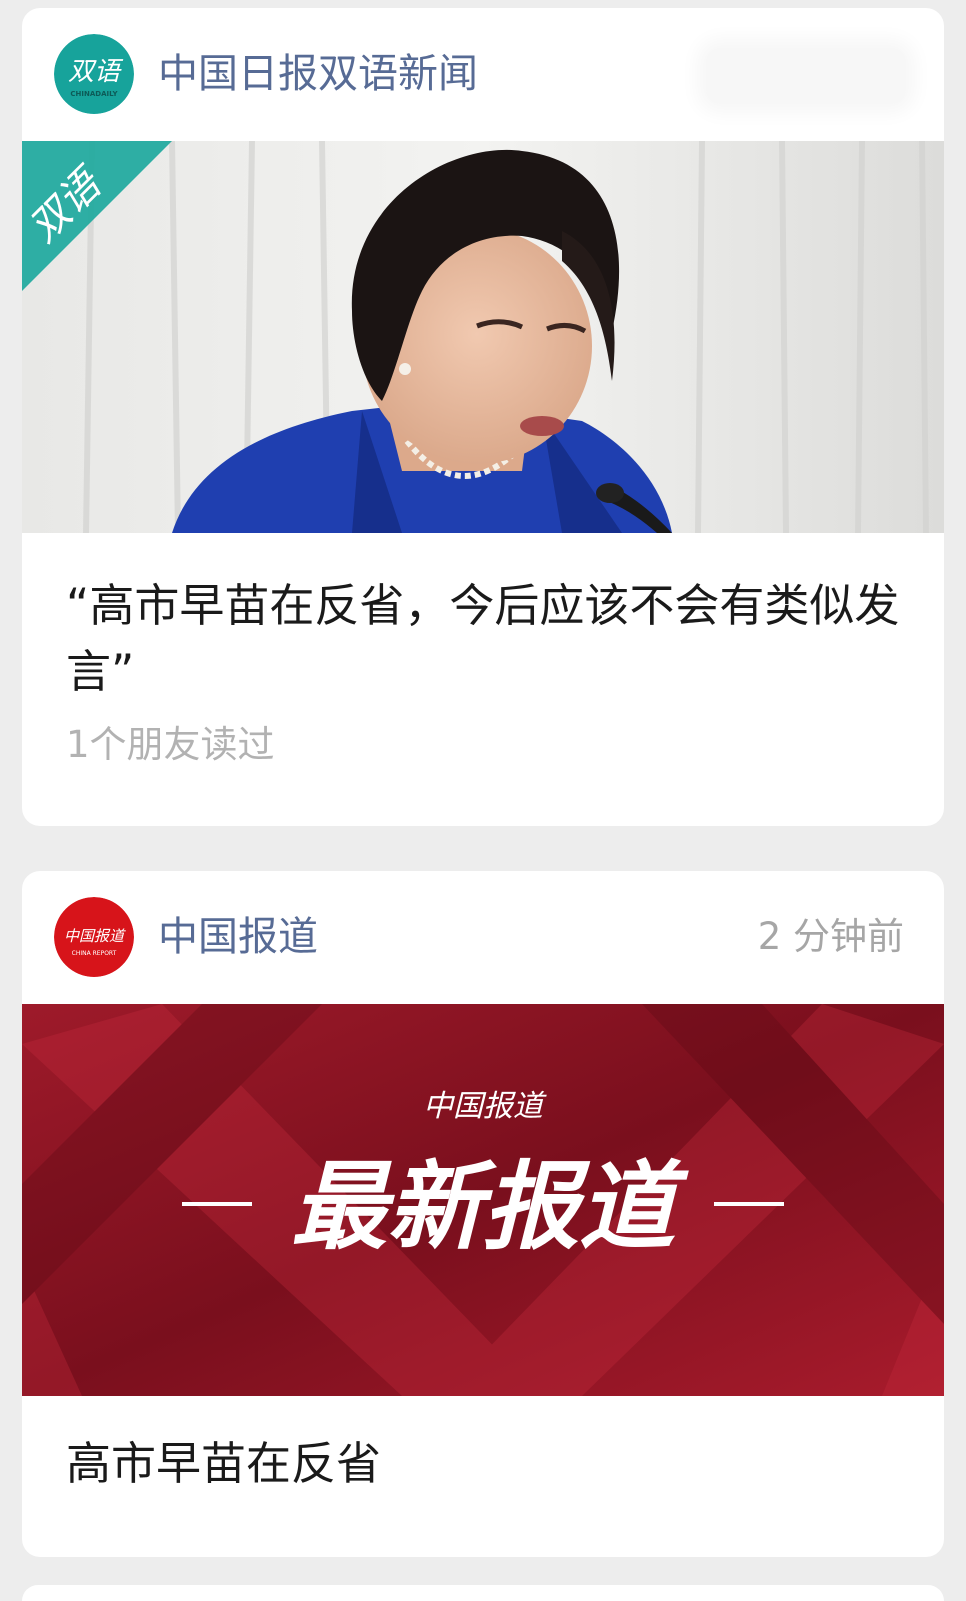 Image resolution: width=966 pixels, height=1601 pixels. I want to click on account-name: 中国报道, so click(238, 937).